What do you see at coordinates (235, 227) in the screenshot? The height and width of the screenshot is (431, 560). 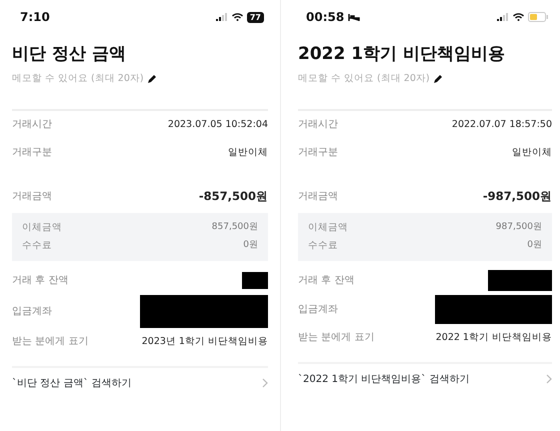 I see `field-value: 857,500원` at bounding box center [235, 227].